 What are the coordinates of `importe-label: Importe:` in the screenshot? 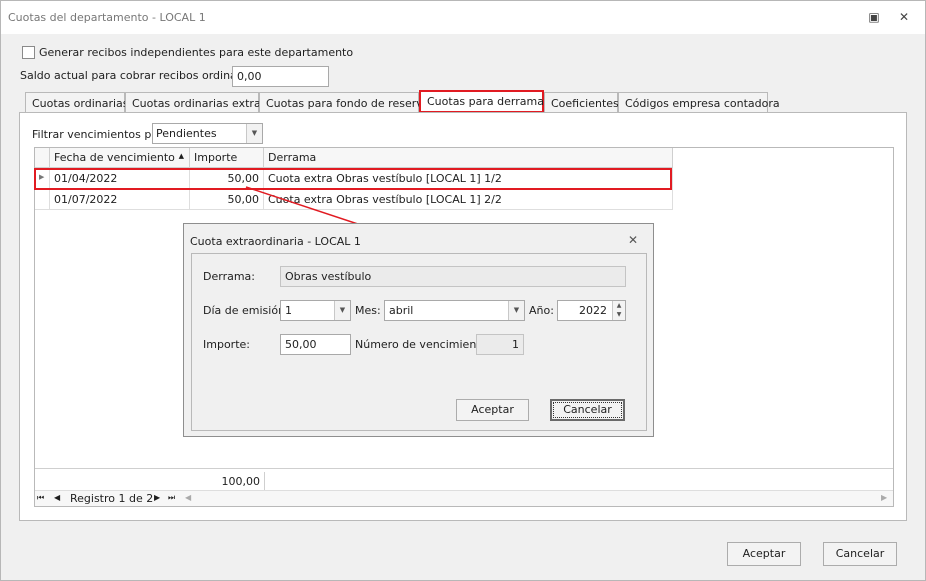 It's located at (226, 344).